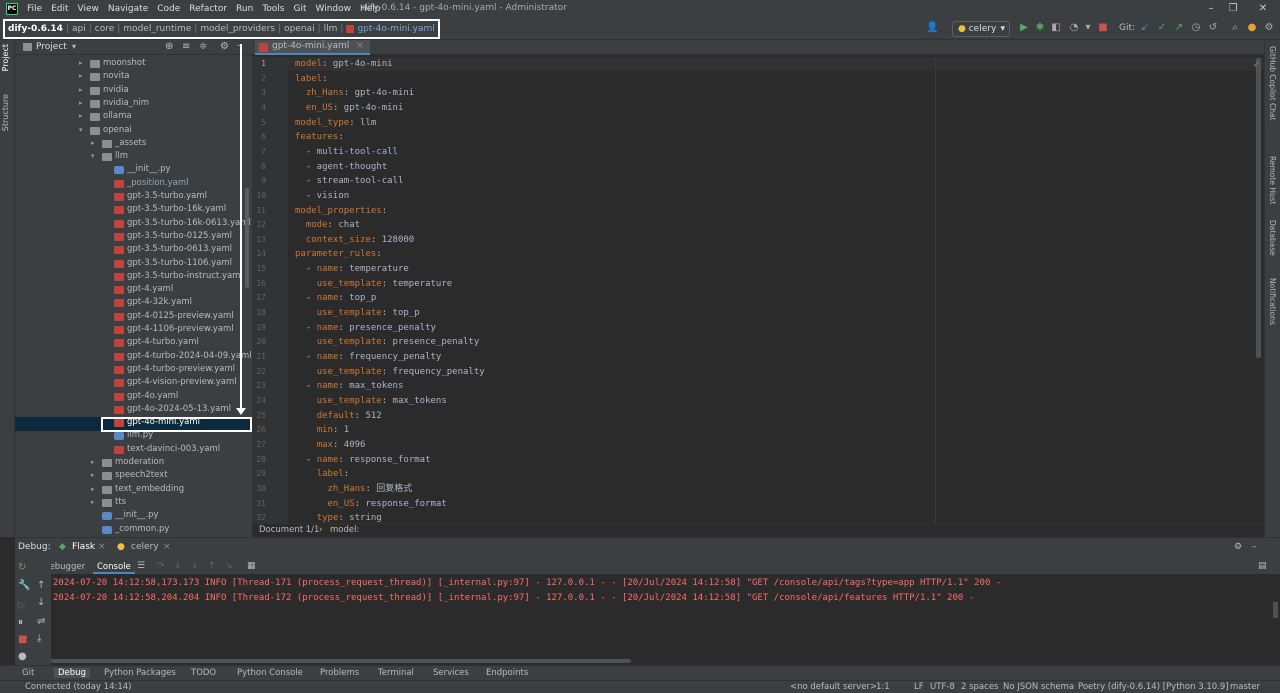 The height and width of the screenshot is (693, 1280). What do you see at coordinates (78, 687) in the screenshot?
I see `status-message: Connected (today 14:14)` at bounding box center [78, 687].